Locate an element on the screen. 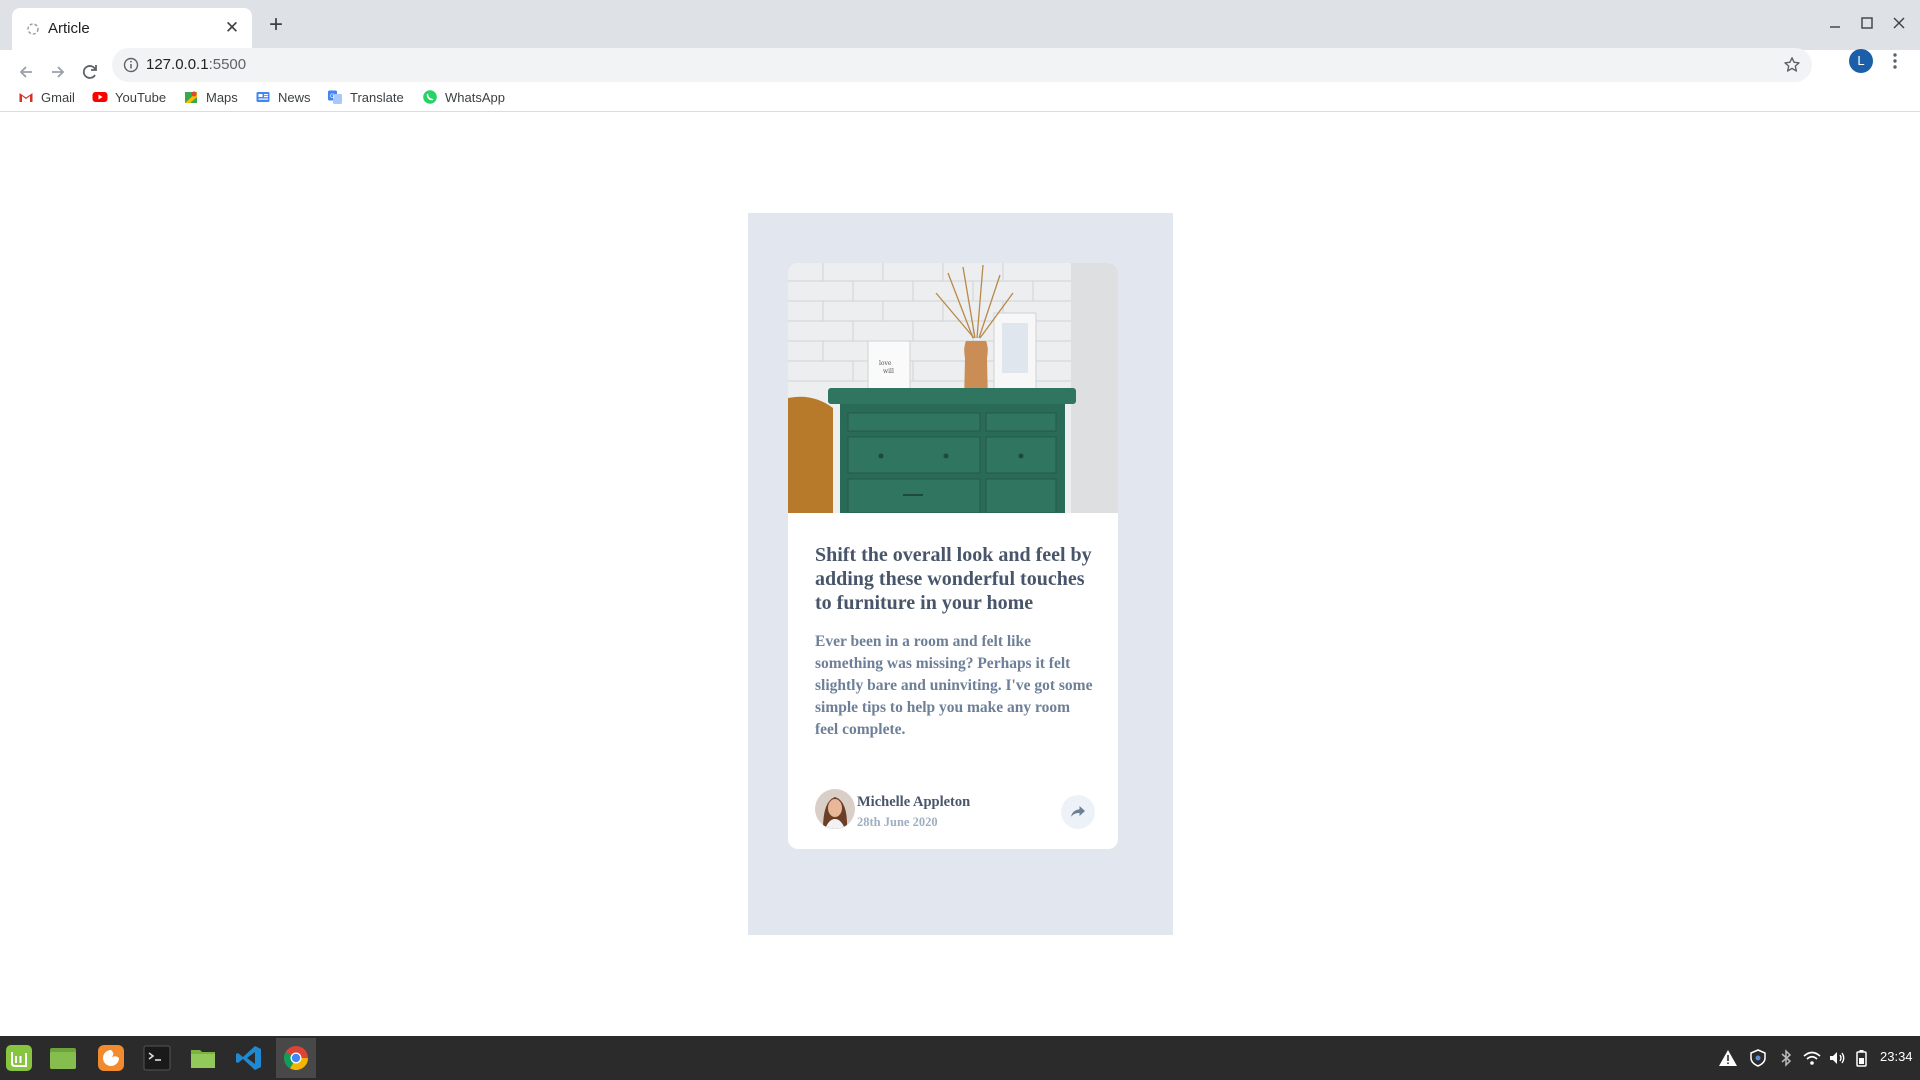 This screenshot has width=1920, height=1080. bookmark-label: Maps is located at coordinates (222, 97).